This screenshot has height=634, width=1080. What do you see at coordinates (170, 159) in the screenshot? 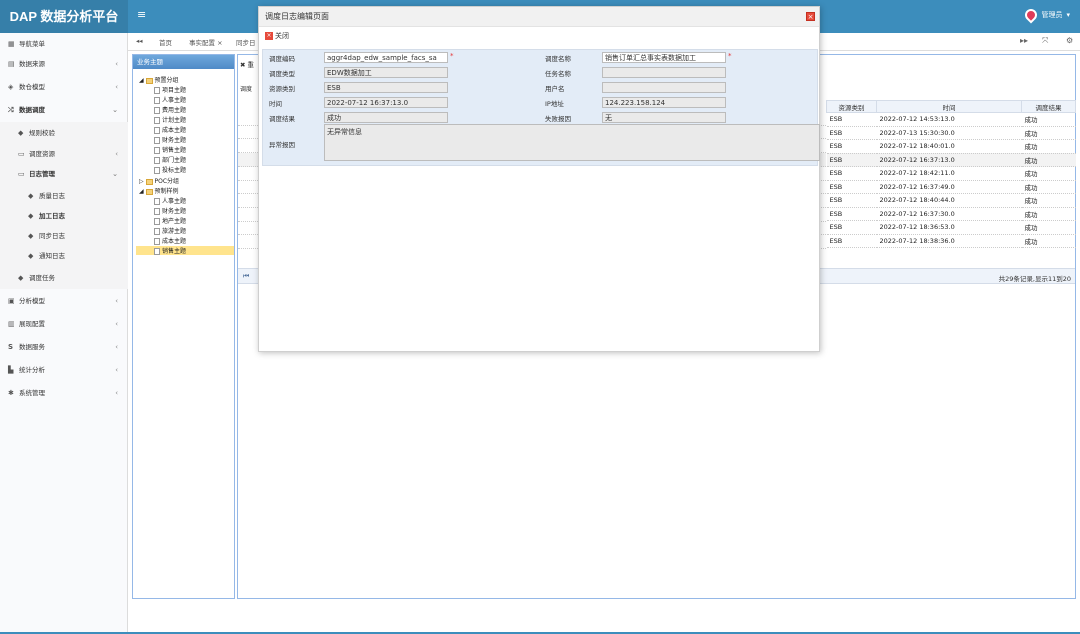
I see `tree-node: 部门主题` at bounding box center [170, 159].